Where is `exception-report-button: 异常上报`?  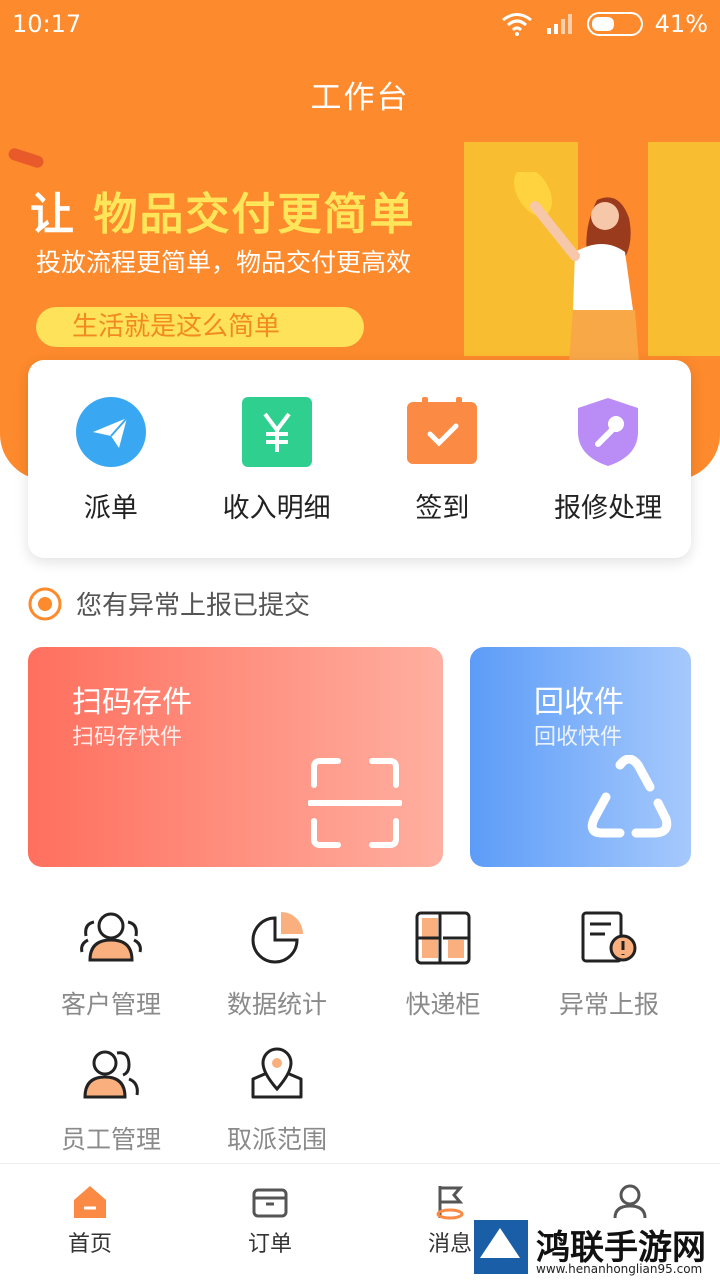 exception-report-button: 异常上报 is located at coordinates (609, 963).